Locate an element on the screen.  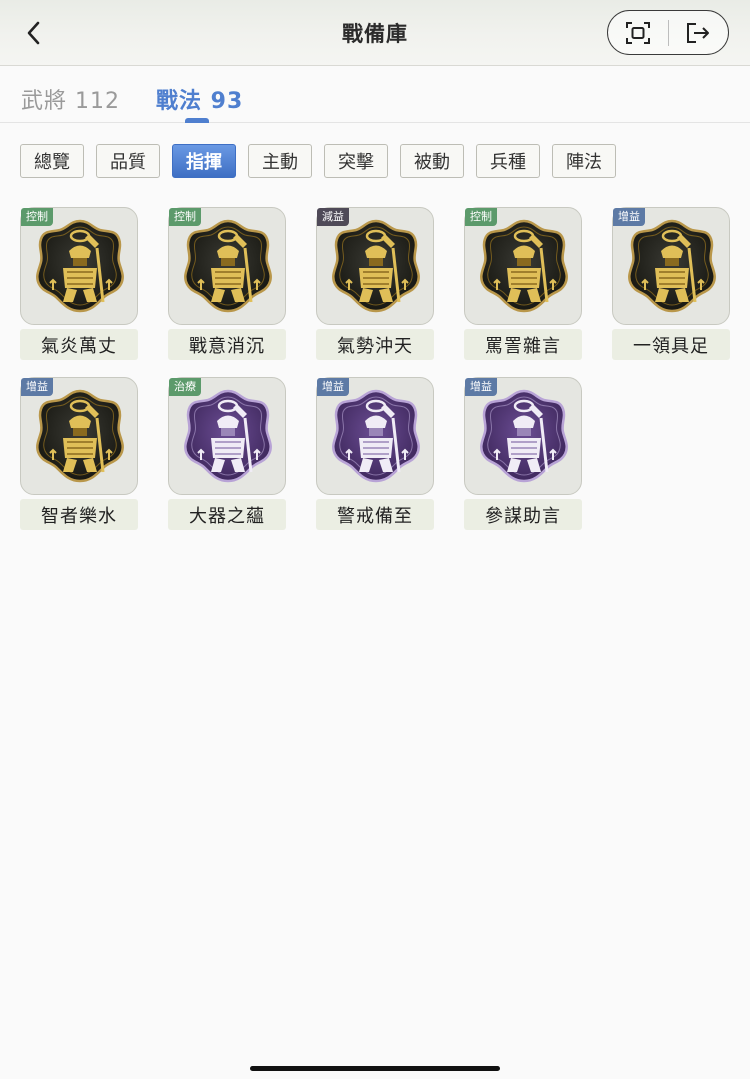
skill-tag-badge: 減益 is located at coordinates (333, 217).